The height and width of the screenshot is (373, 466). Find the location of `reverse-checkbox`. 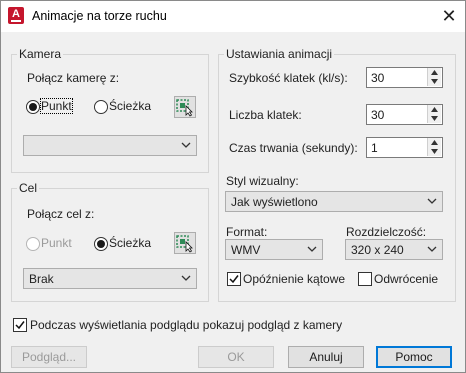

reverse-checkbox is located at coordinates (365, 279).